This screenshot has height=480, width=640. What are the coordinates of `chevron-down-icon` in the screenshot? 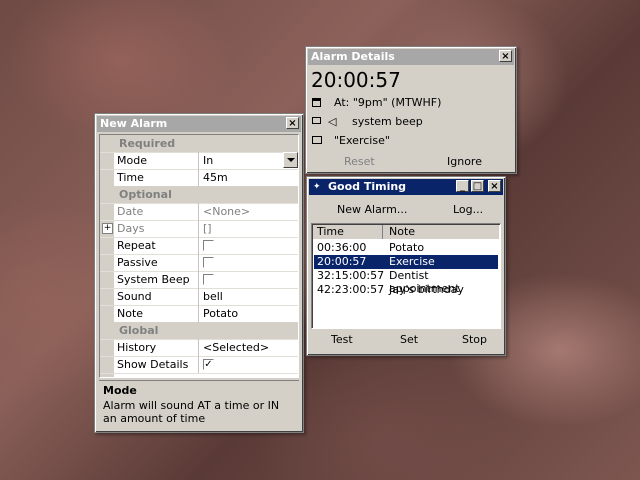 It's located at (291, 160).